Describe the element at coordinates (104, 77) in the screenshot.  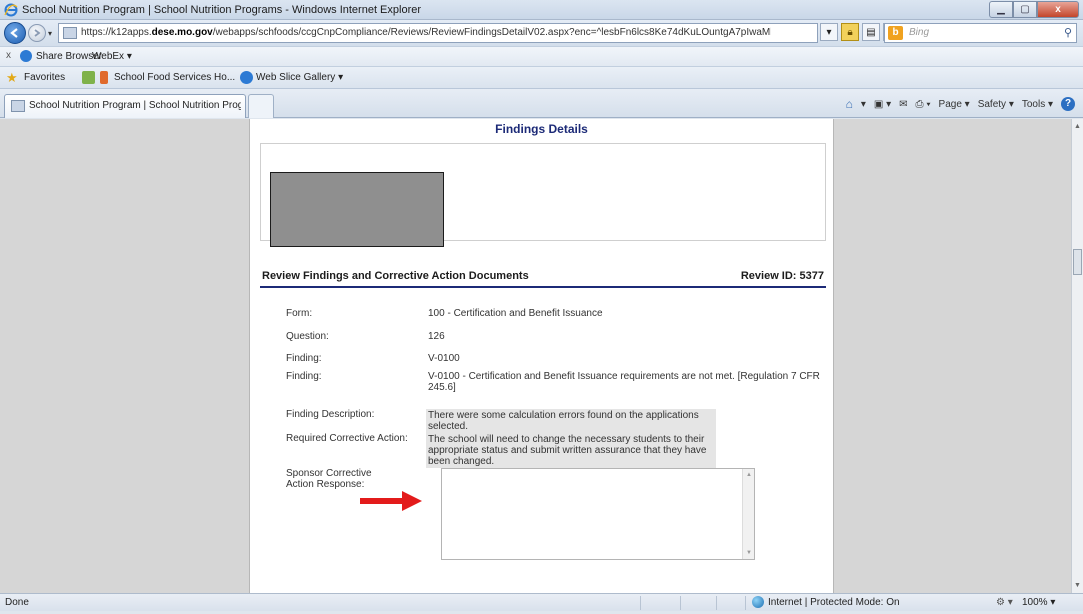
I see `school-food-favicon-icon` at that location.